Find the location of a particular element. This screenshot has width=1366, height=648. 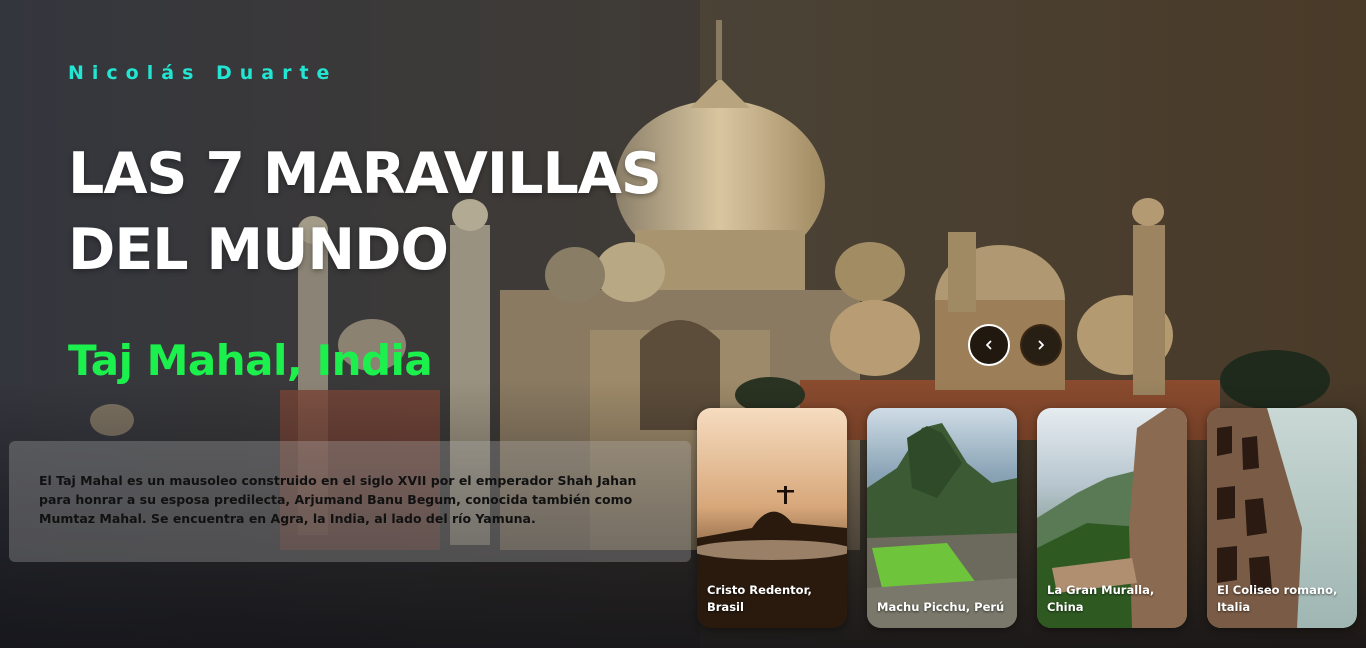

card-label: El Coliseo romano, Italia is located at coordinates (1277, 598).